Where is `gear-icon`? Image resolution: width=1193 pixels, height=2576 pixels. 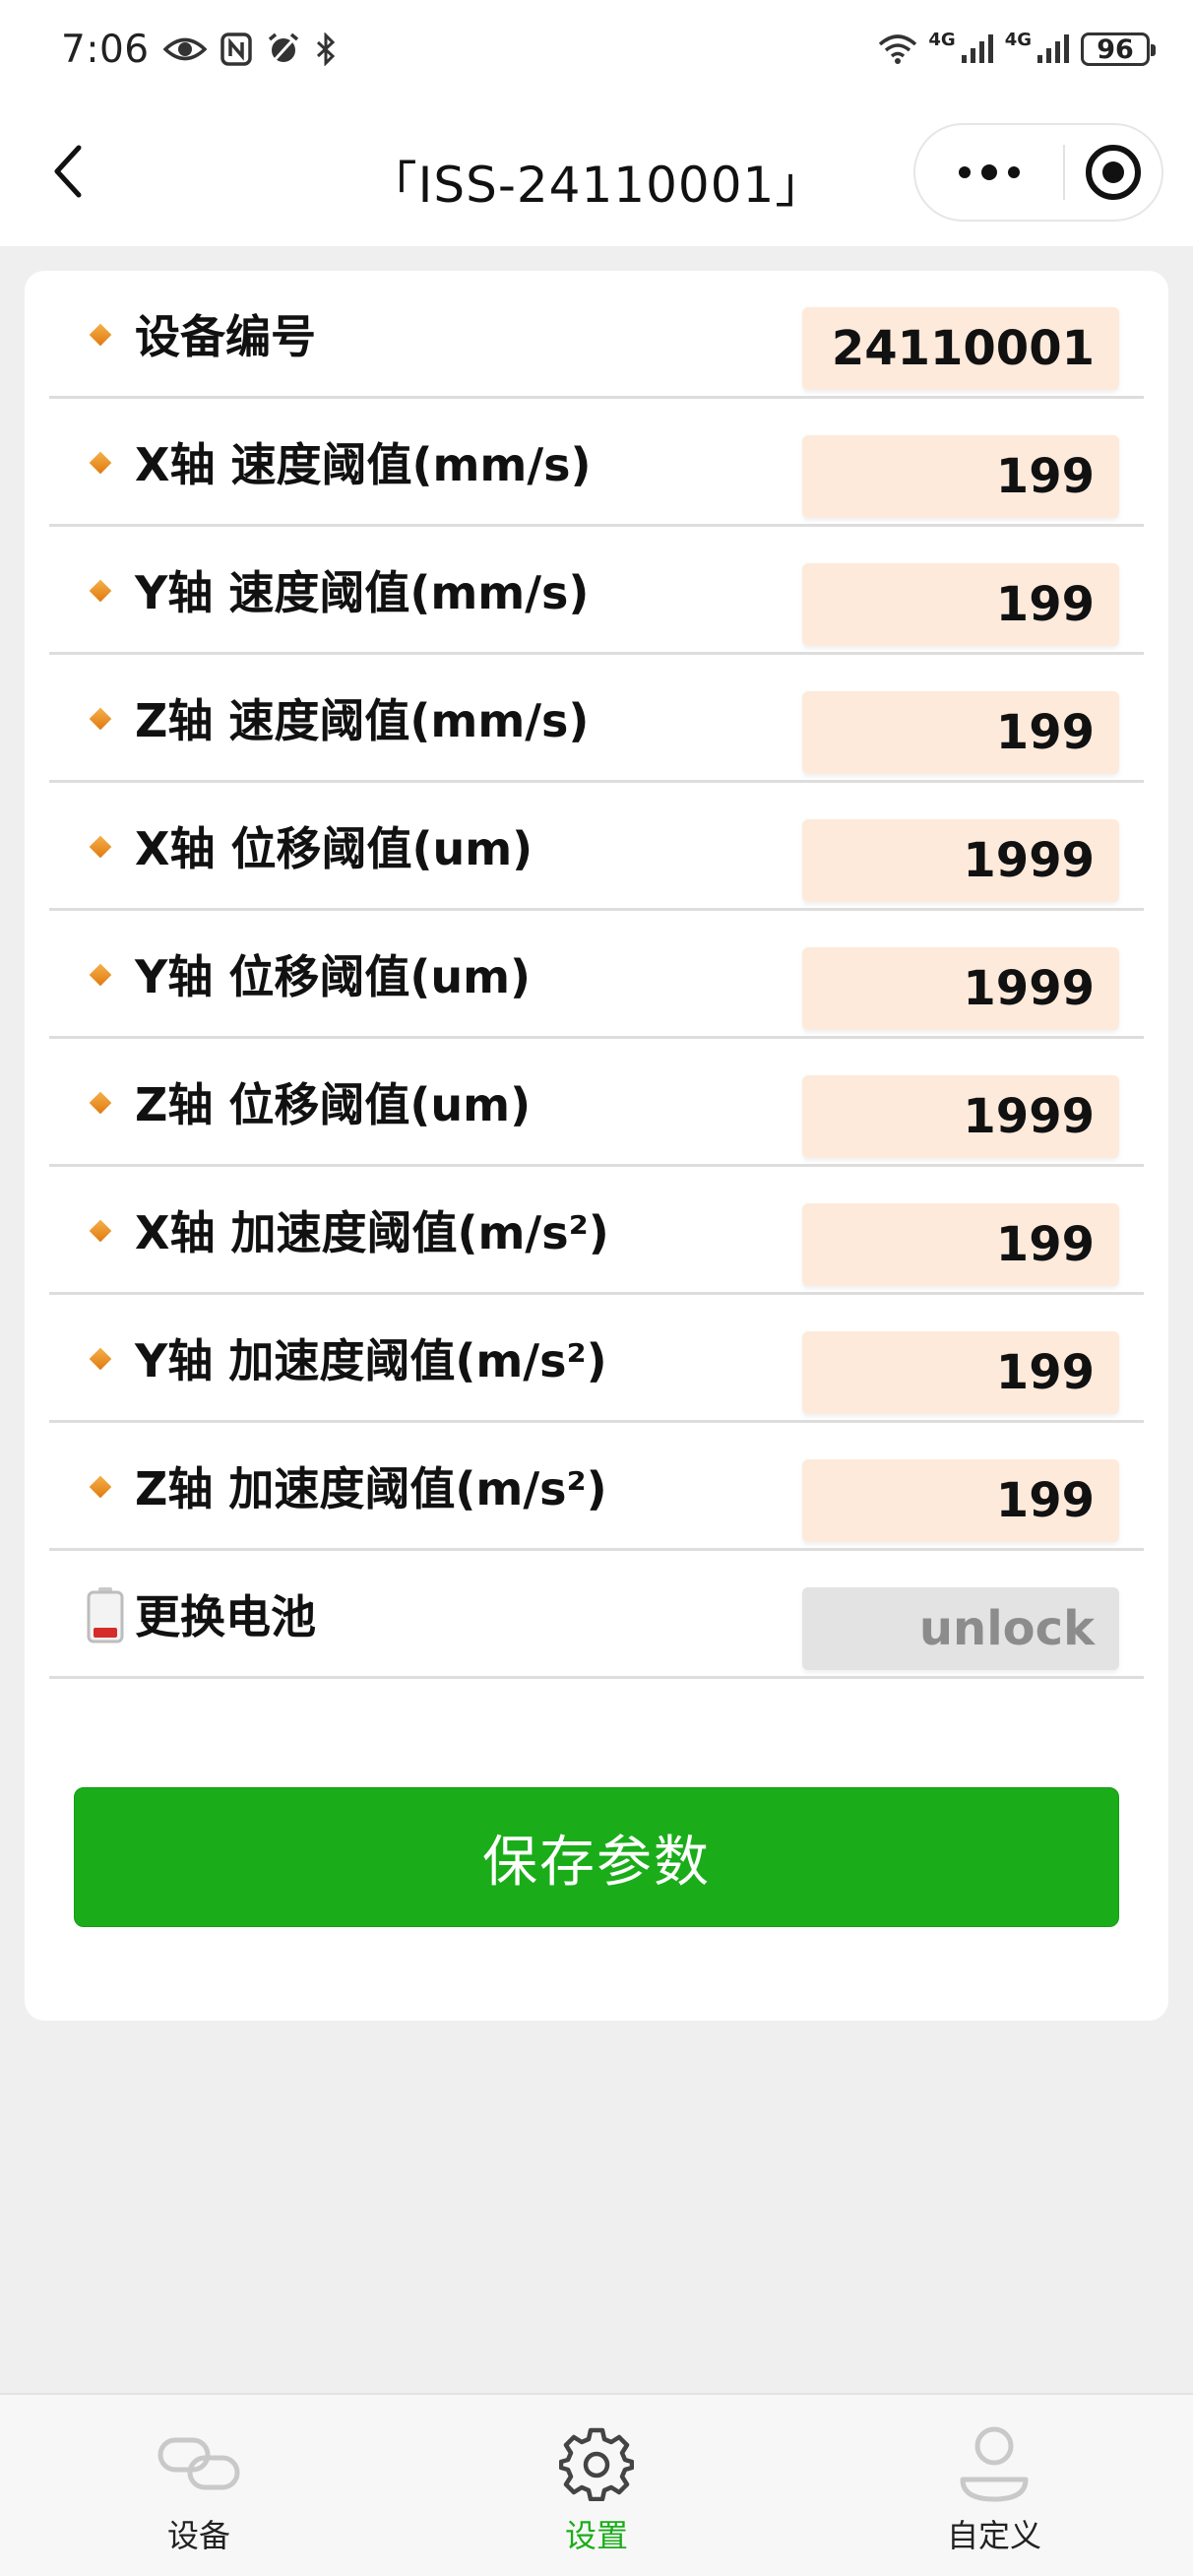
gear-icon is located at coordinates (596, 2463).